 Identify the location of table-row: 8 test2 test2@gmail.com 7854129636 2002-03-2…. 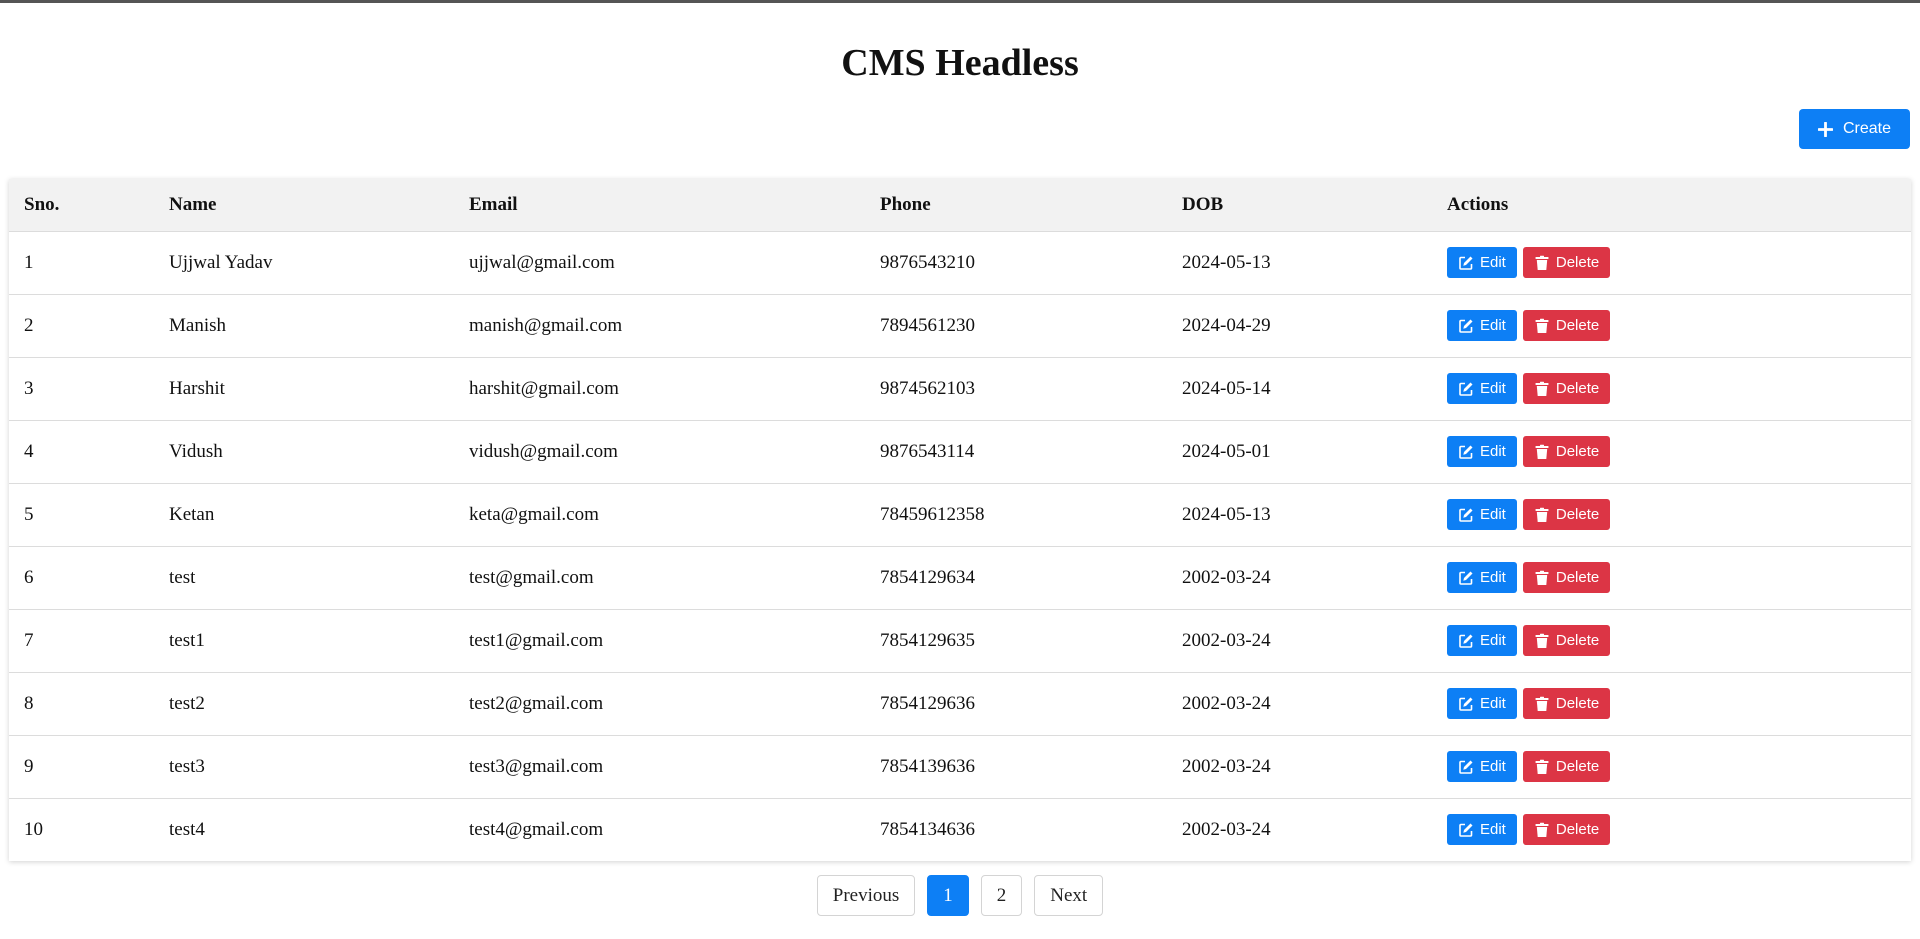
(960, 703).